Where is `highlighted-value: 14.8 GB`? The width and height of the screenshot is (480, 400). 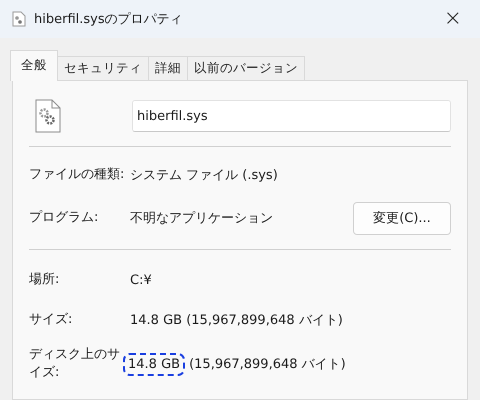
highlighted-value: 14.8 GB is located at coordinates (154, 364).